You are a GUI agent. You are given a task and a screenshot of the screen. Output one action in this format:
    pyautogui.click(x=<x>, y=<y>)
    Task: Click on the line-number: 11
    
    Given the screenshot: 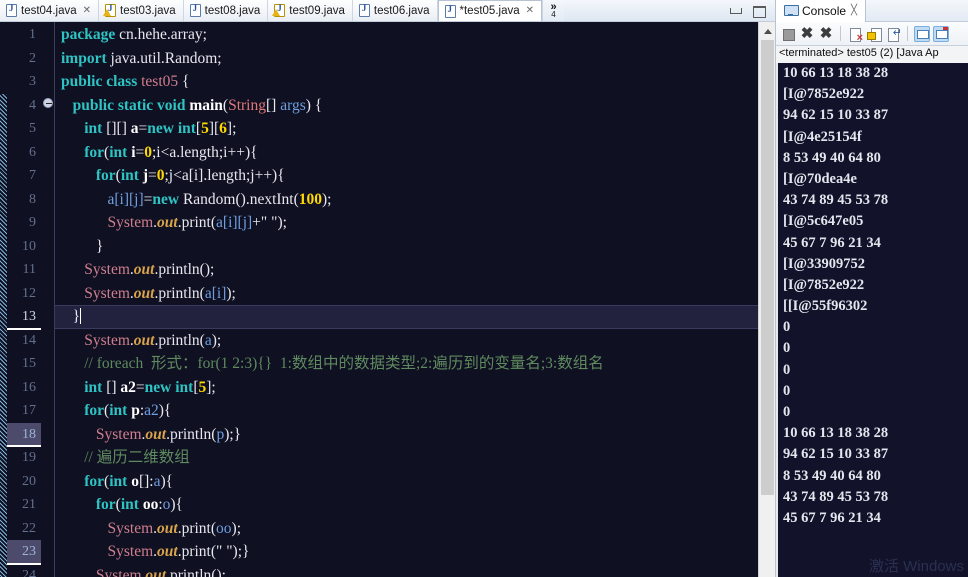 What is the action you would take?
    pyautogui.click(x=24, y=270)
    